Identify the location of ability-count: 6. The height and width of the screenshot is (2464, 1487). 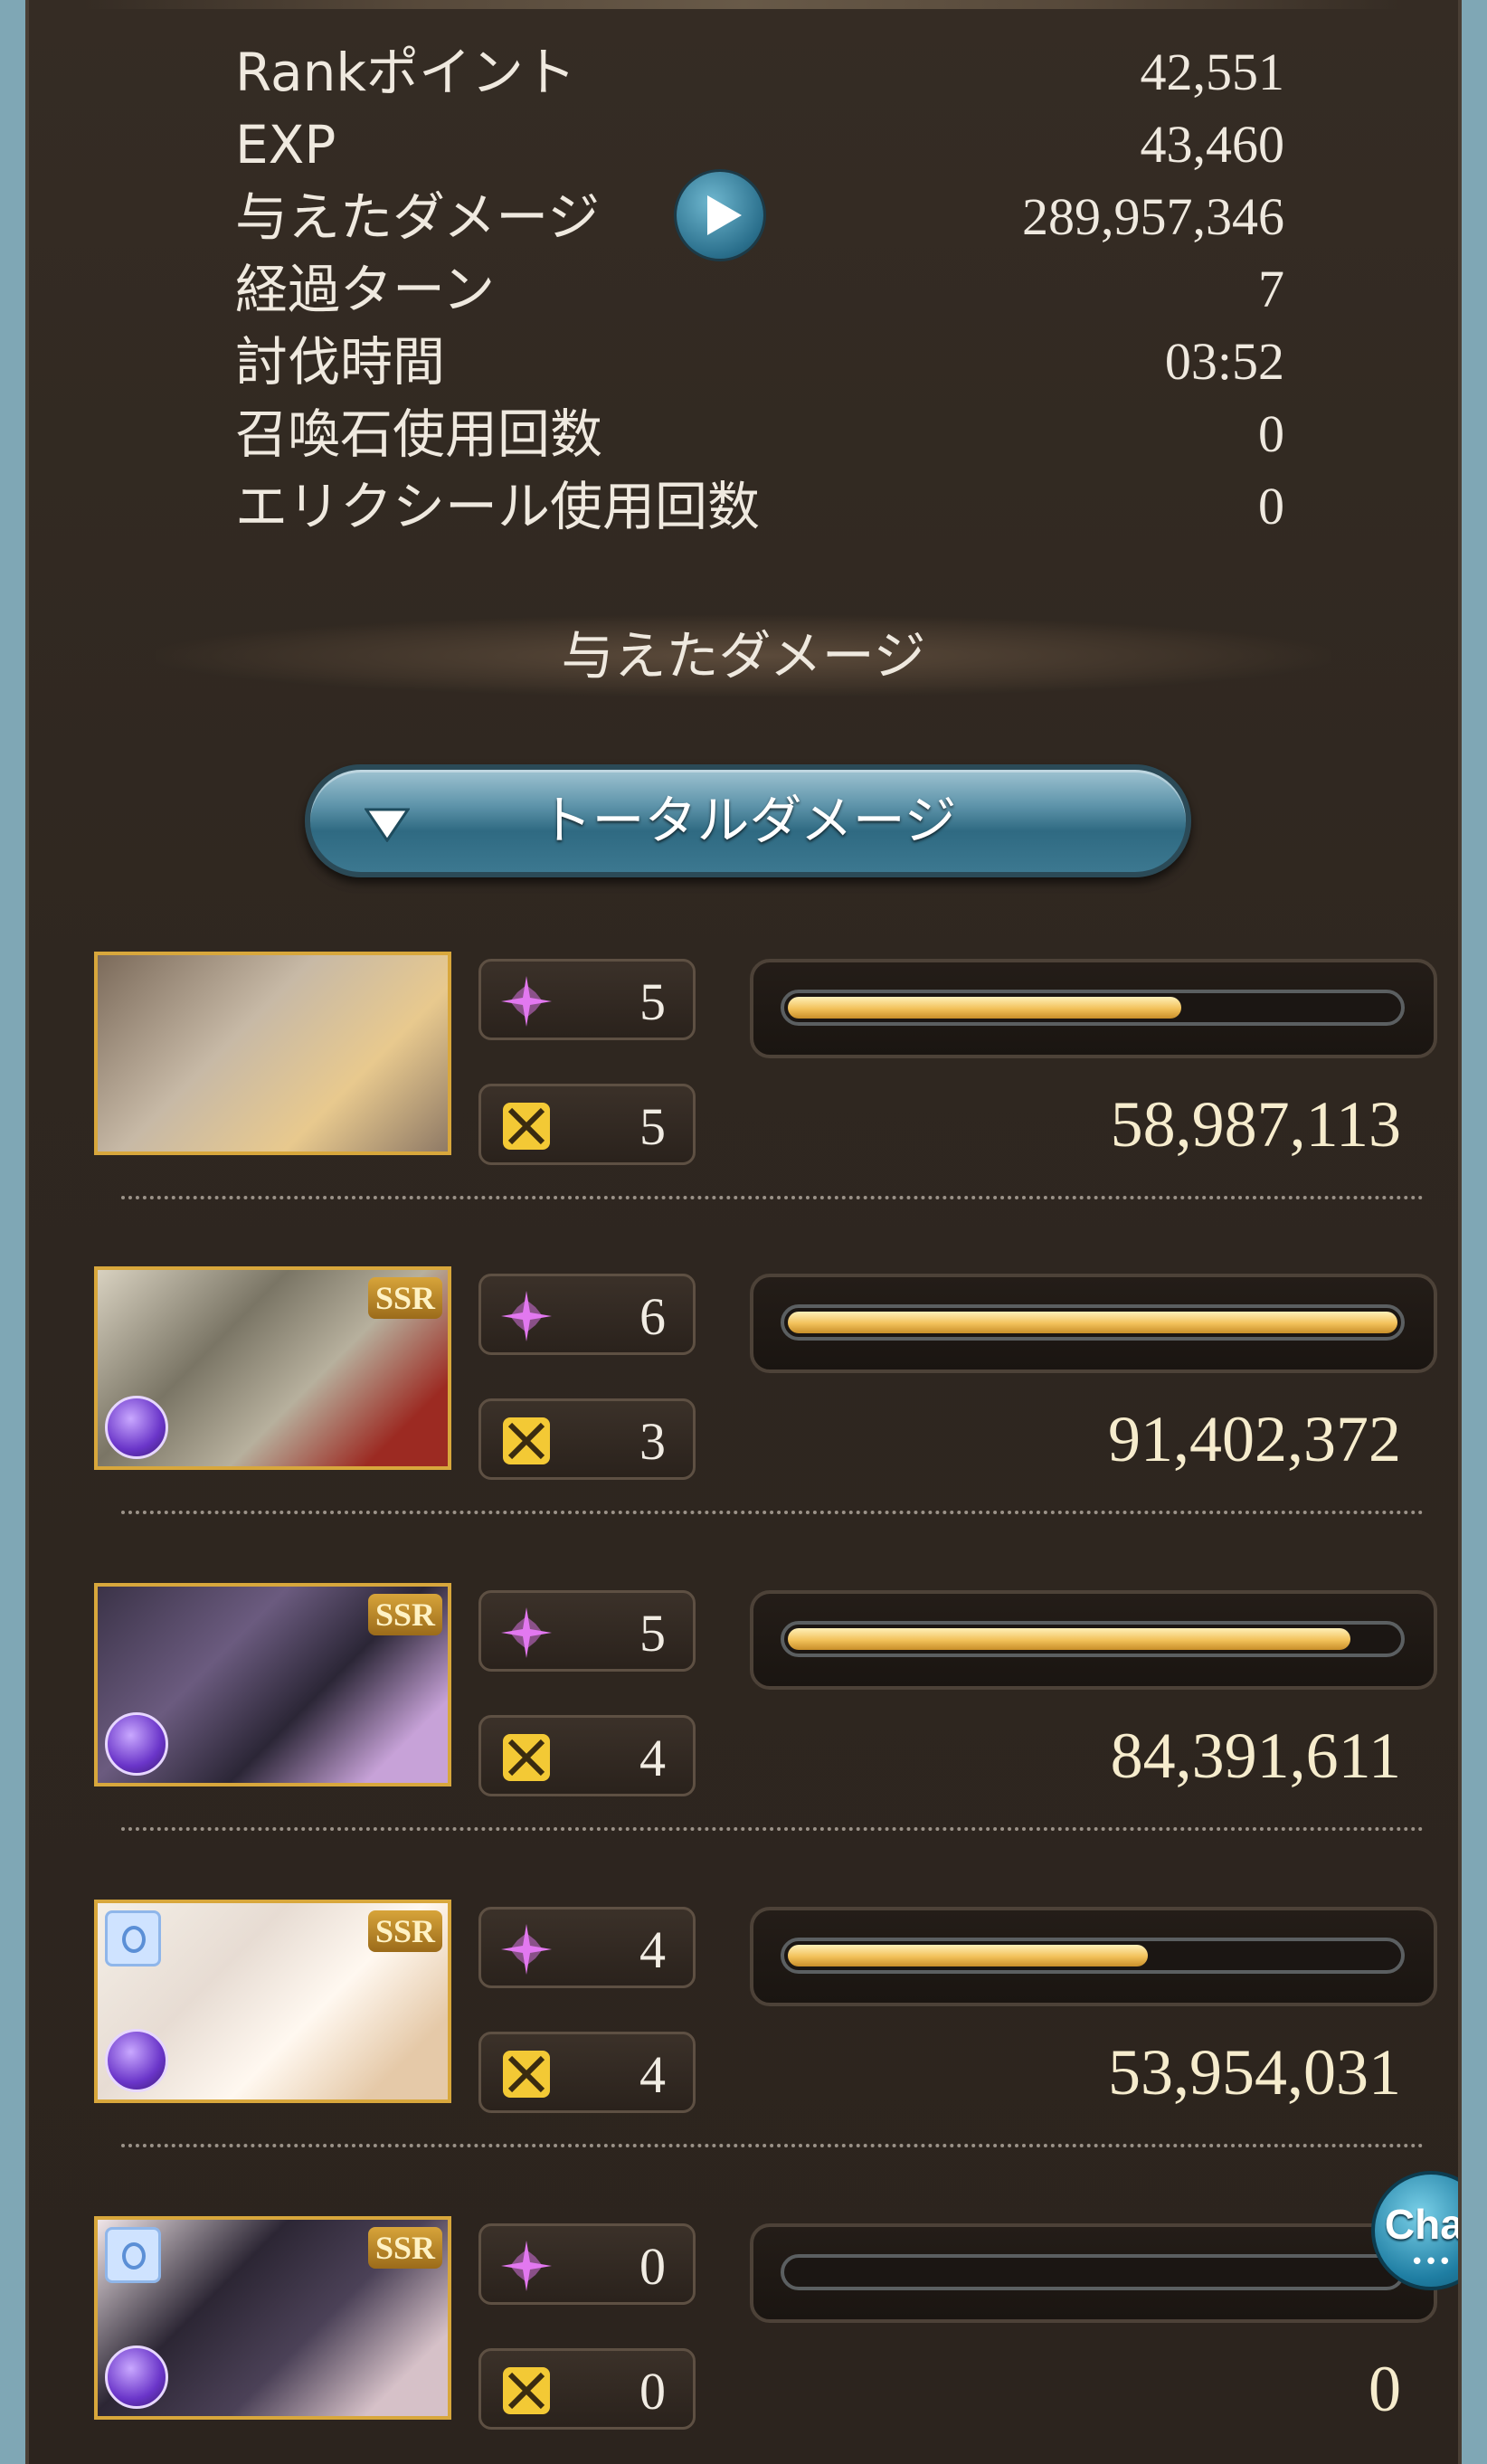
(652, 1317).